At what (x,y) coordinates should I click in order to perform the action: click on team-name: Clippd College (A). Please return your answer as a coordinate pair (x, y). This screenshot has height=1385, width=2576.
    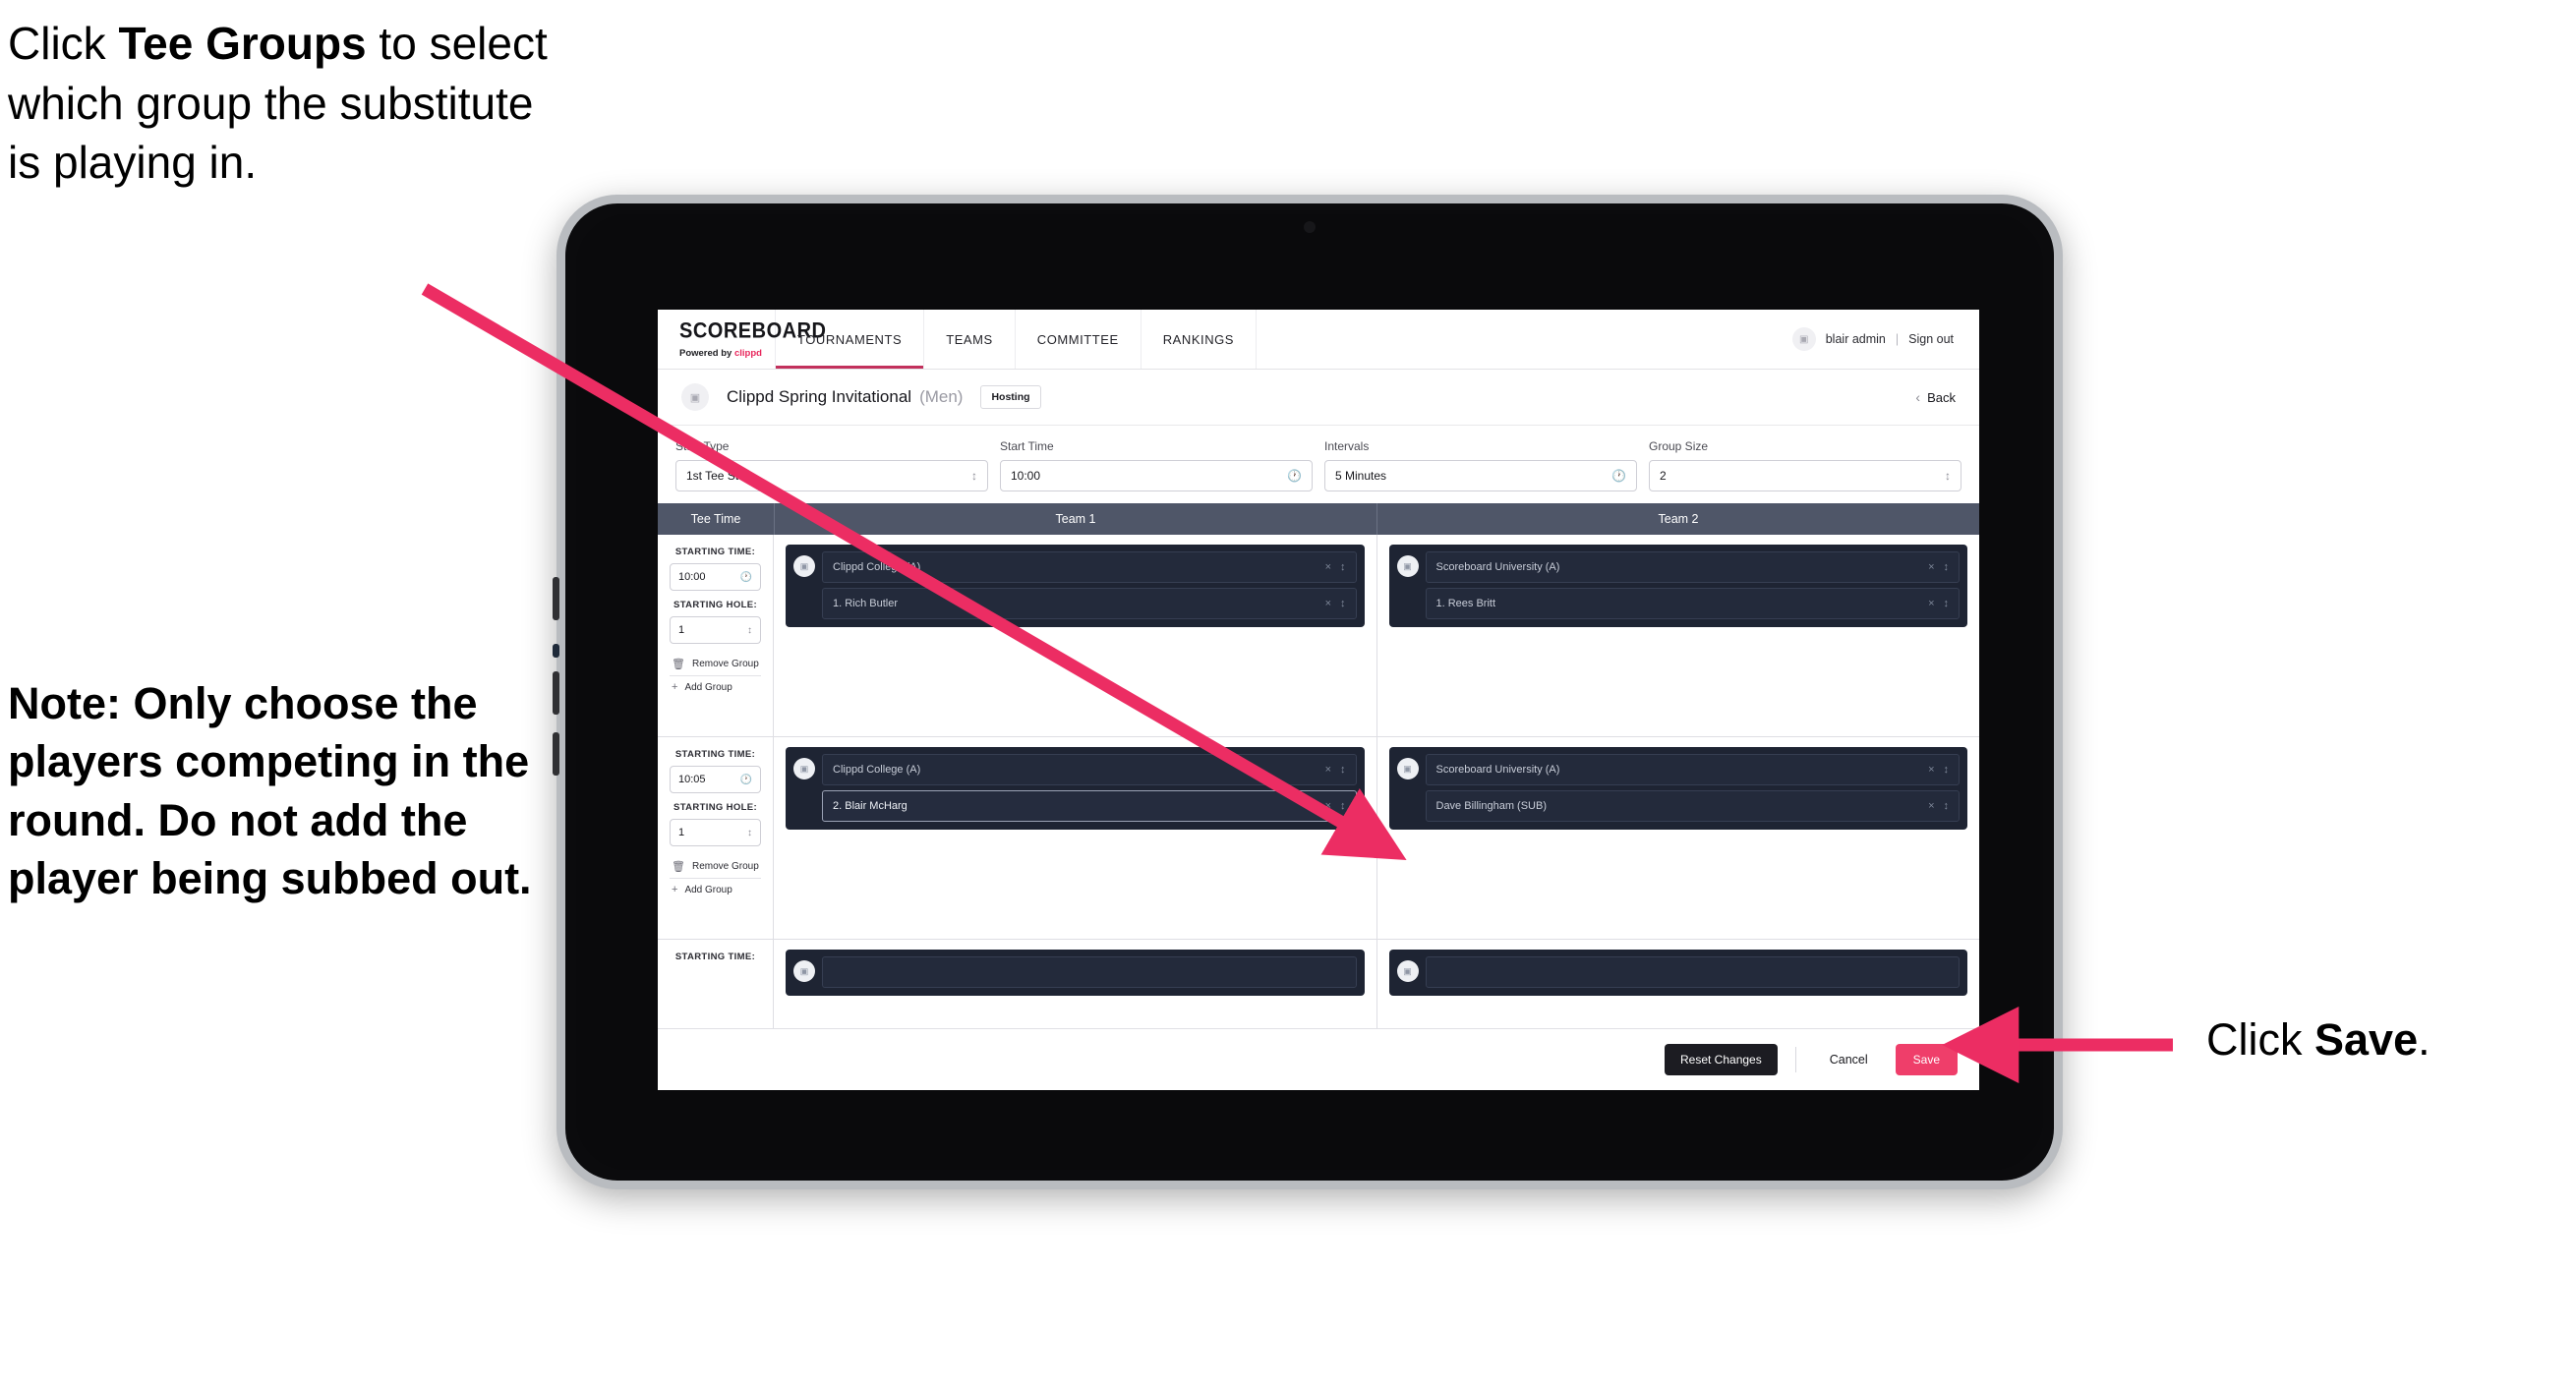
    Looking at the image, I should click on (877, 567).